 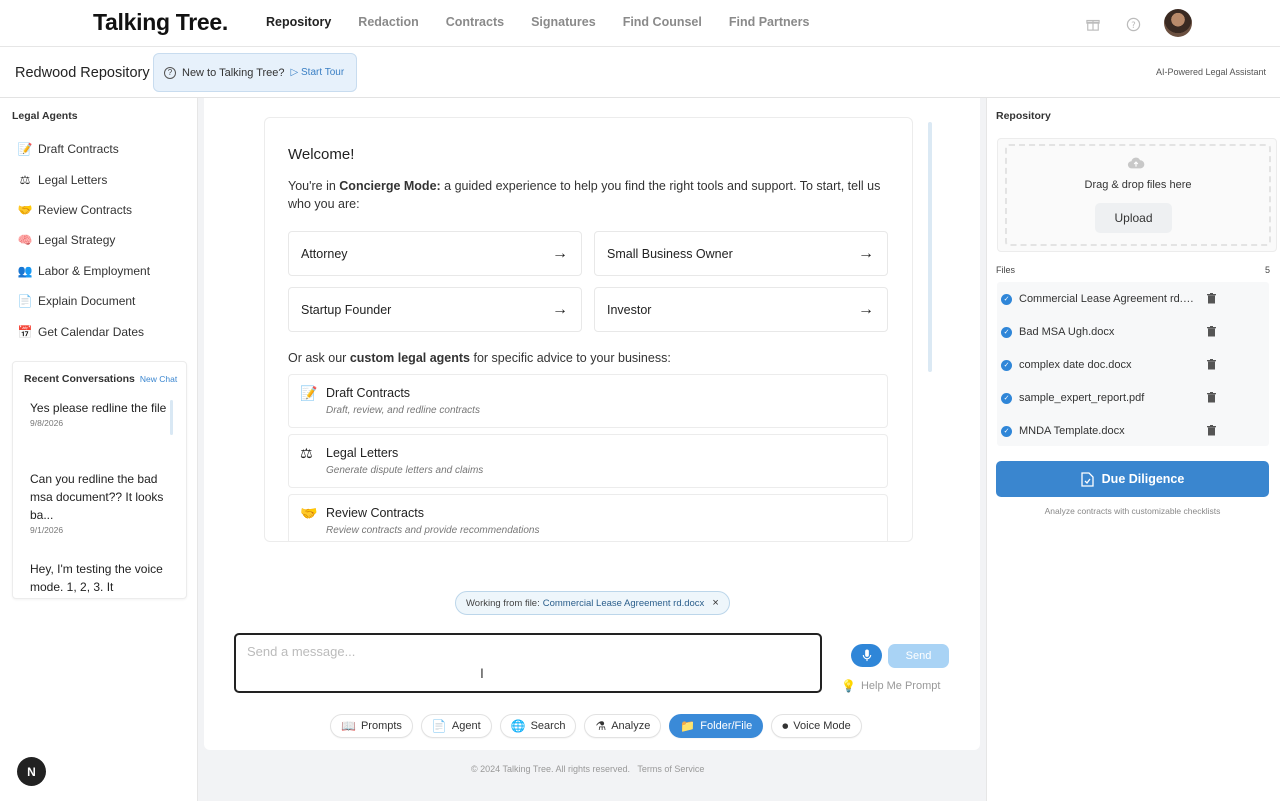 I want to click on microphone-button, so click(x=866, y=655).